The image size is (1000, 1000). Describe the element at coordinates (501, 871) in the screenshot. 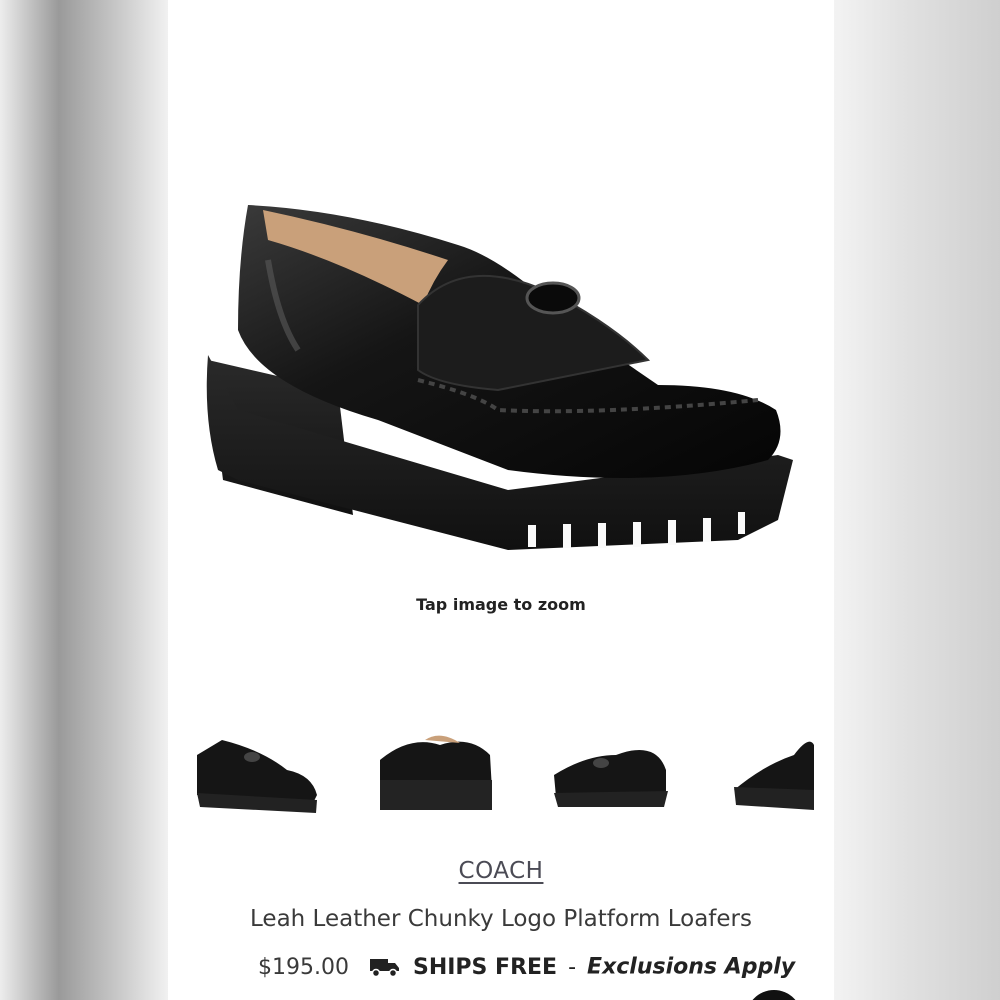

I see `brand-link: COACH` at that location.